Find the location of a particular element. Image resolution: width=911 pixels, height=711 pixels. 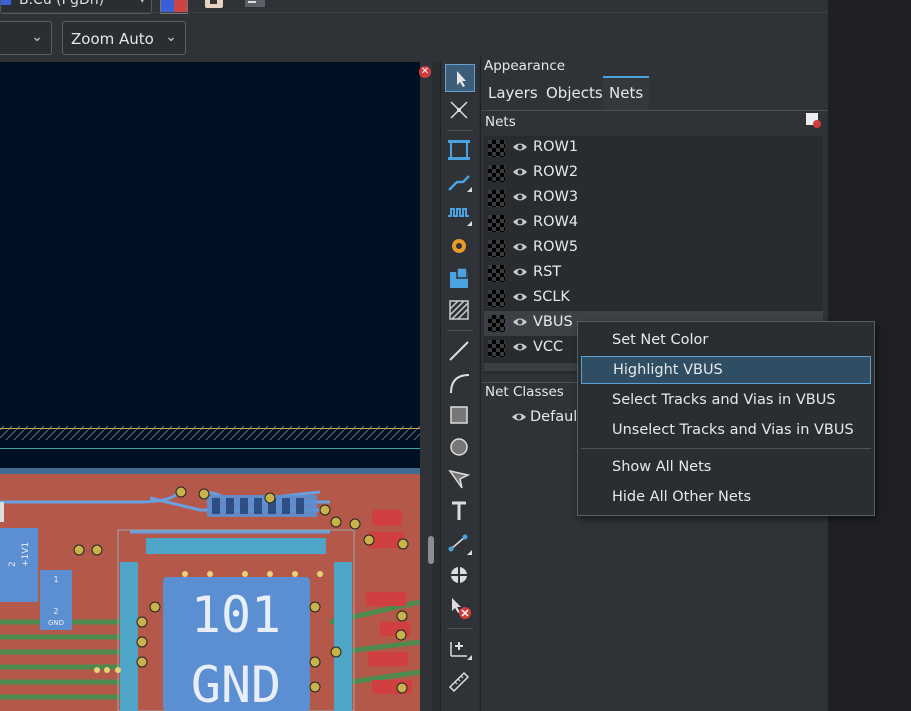

text-tool-button is located at coordinates (460, 511).